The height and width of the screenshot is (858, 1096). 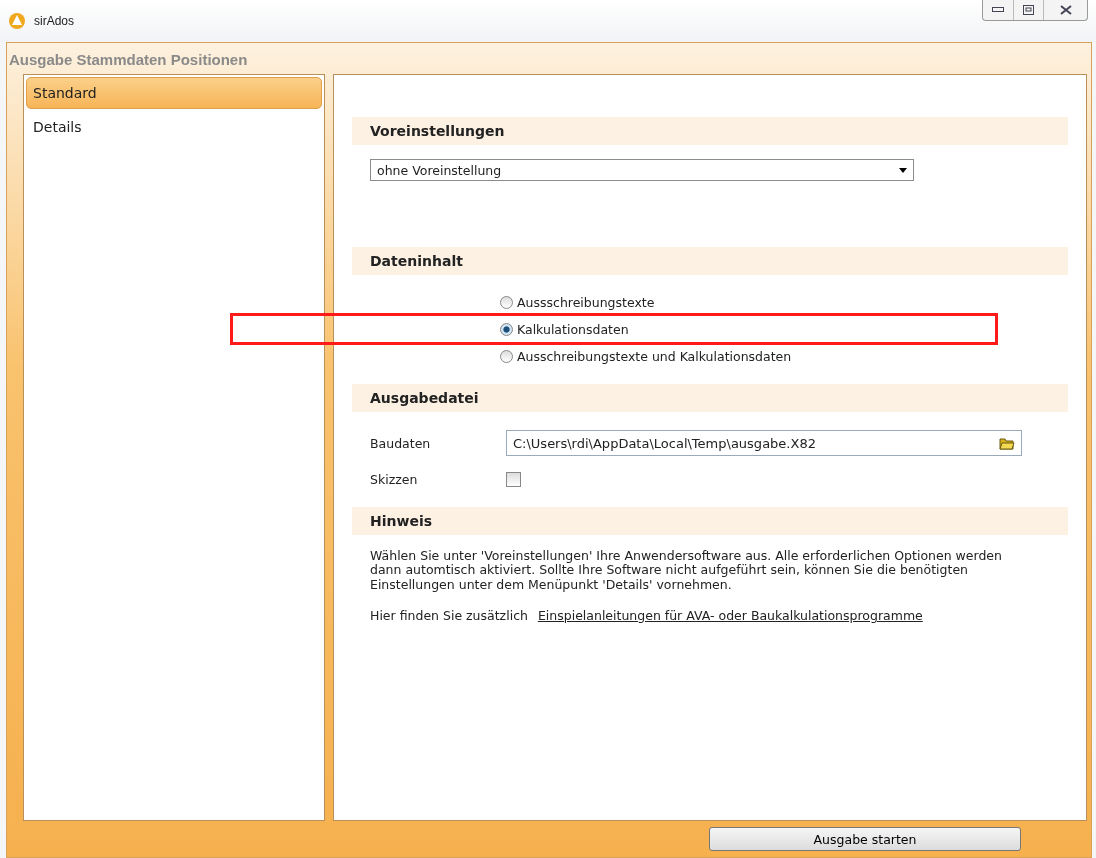 What do you see at coordinates (394, 479) in the screenshot?
I see `field-label: Skizzen` at bounding box center [394, 479].